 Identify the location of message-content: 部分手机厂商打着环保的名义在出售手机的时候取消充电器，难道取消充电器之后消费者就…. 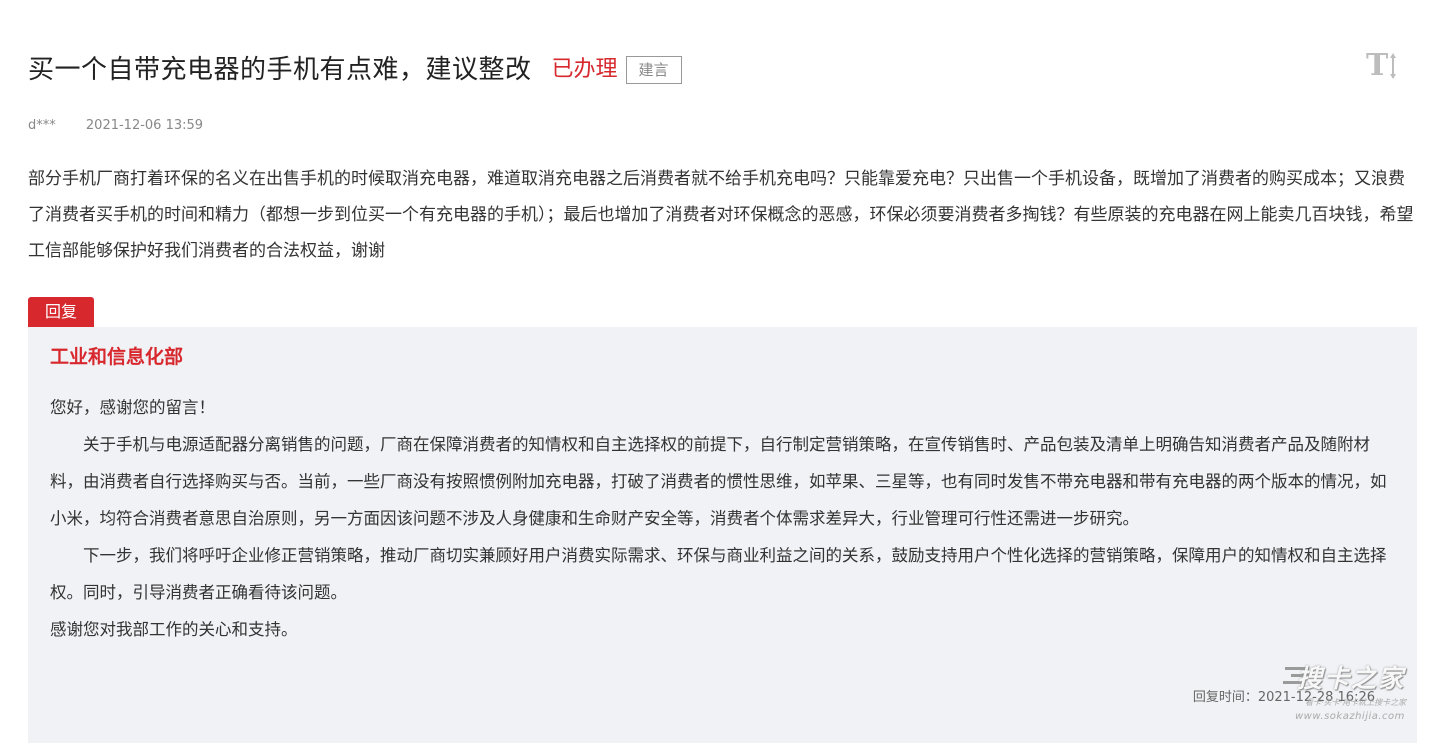
(721, 215).